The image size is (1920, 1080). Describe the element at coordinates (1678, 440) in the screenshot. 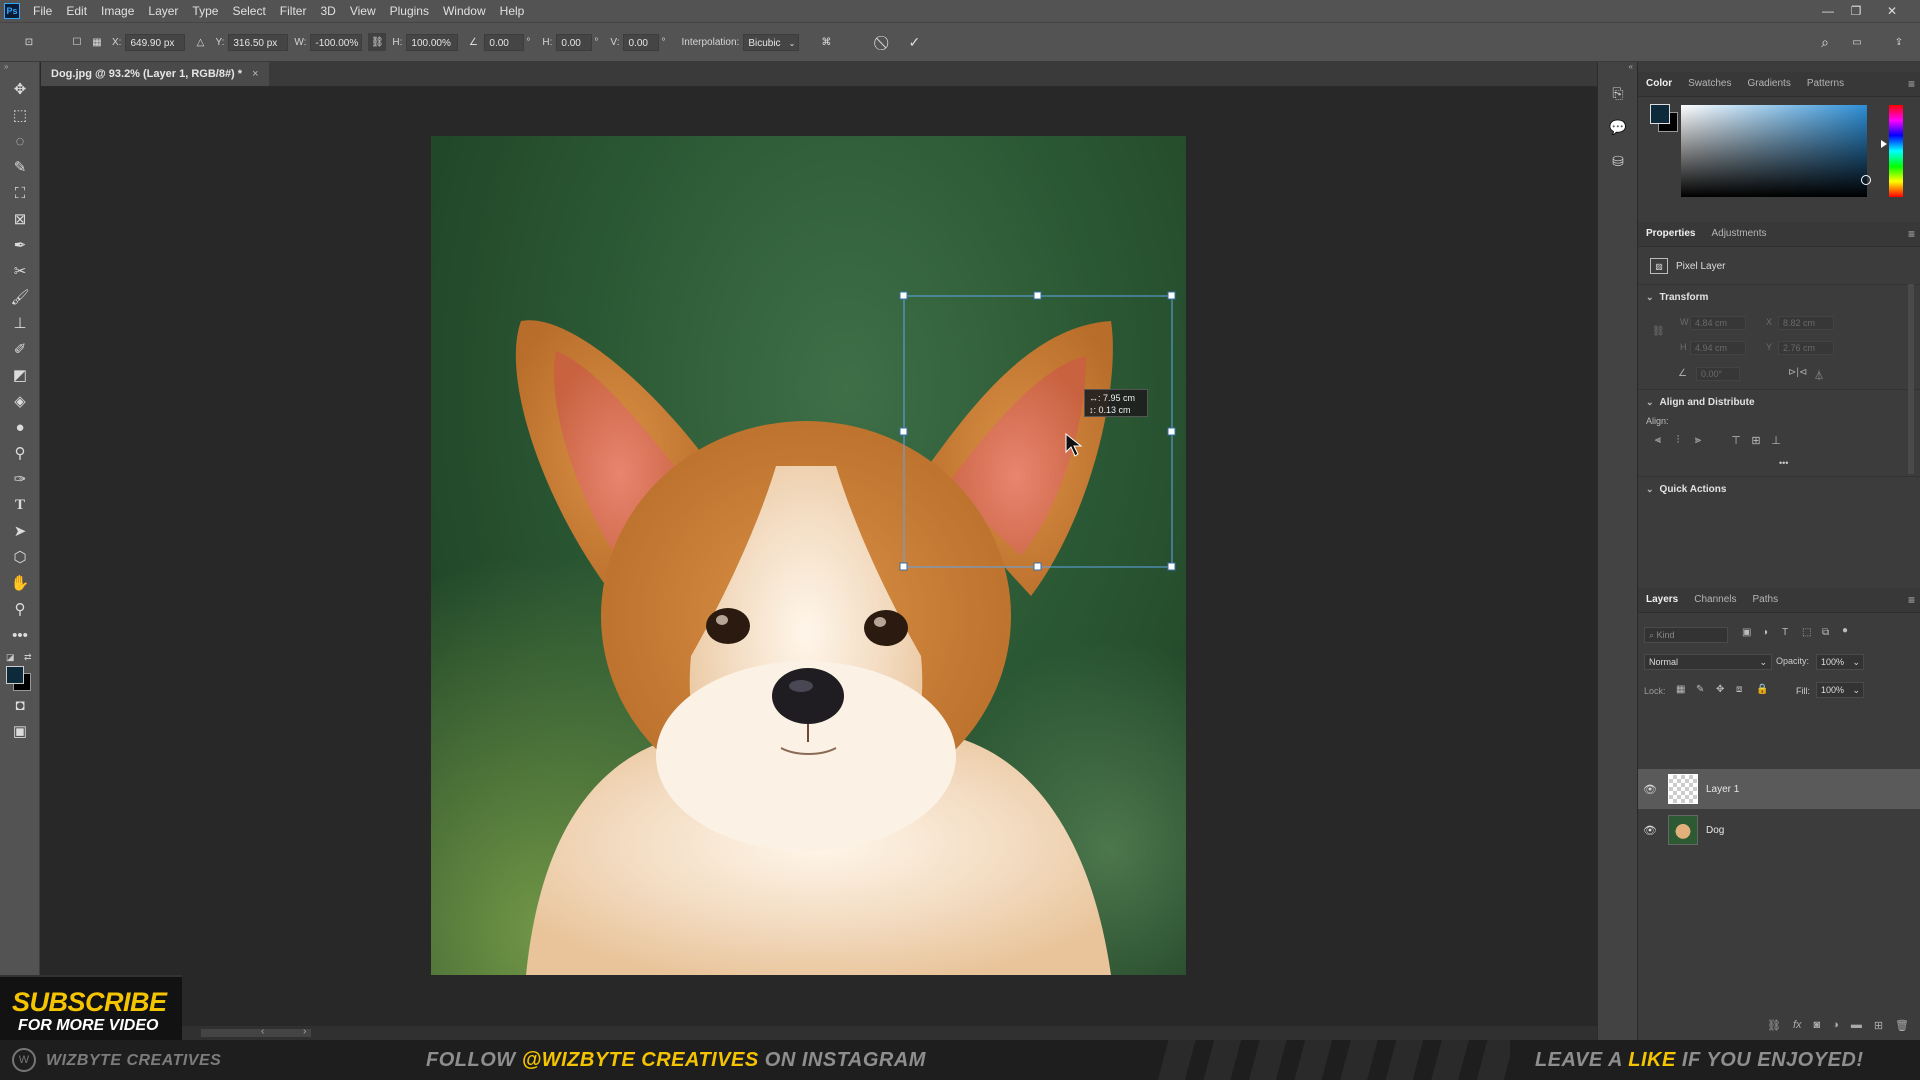

I see `align-horizontal-centers-icon: ⫶` at that location.